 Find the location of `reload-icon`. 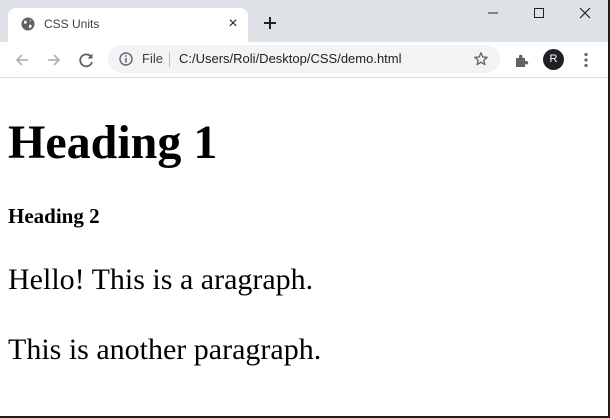

reload-icon is located at coordinates (86, 60).